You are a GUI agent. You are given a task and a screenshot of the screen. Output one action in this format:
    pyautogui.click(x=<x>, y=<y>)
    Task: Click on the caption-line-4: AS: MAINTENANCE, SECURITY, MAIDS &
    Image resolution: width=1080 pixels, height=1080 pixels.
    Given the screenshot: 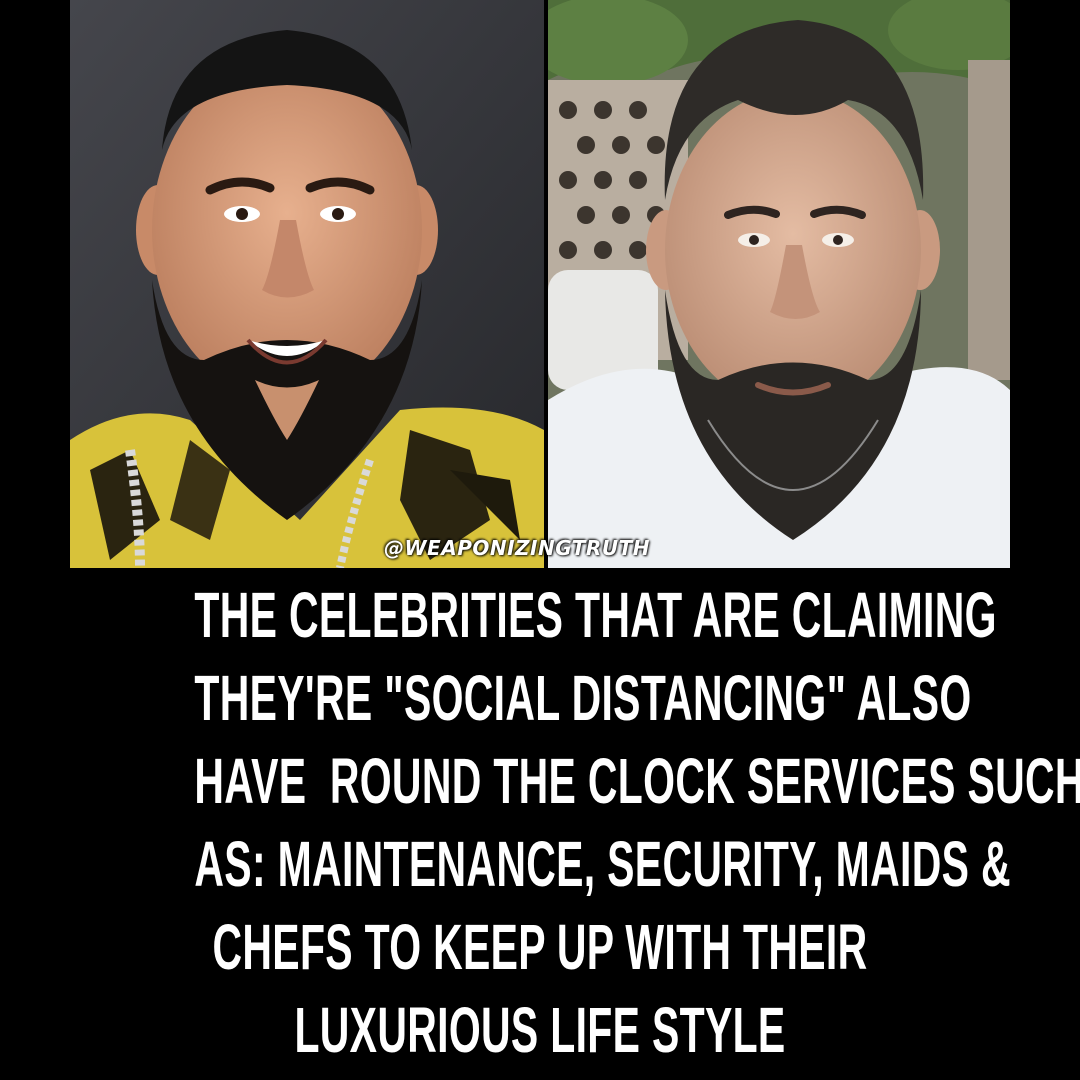 What is the action you would take?
    pyautogui.click(x=602, y=864)
    